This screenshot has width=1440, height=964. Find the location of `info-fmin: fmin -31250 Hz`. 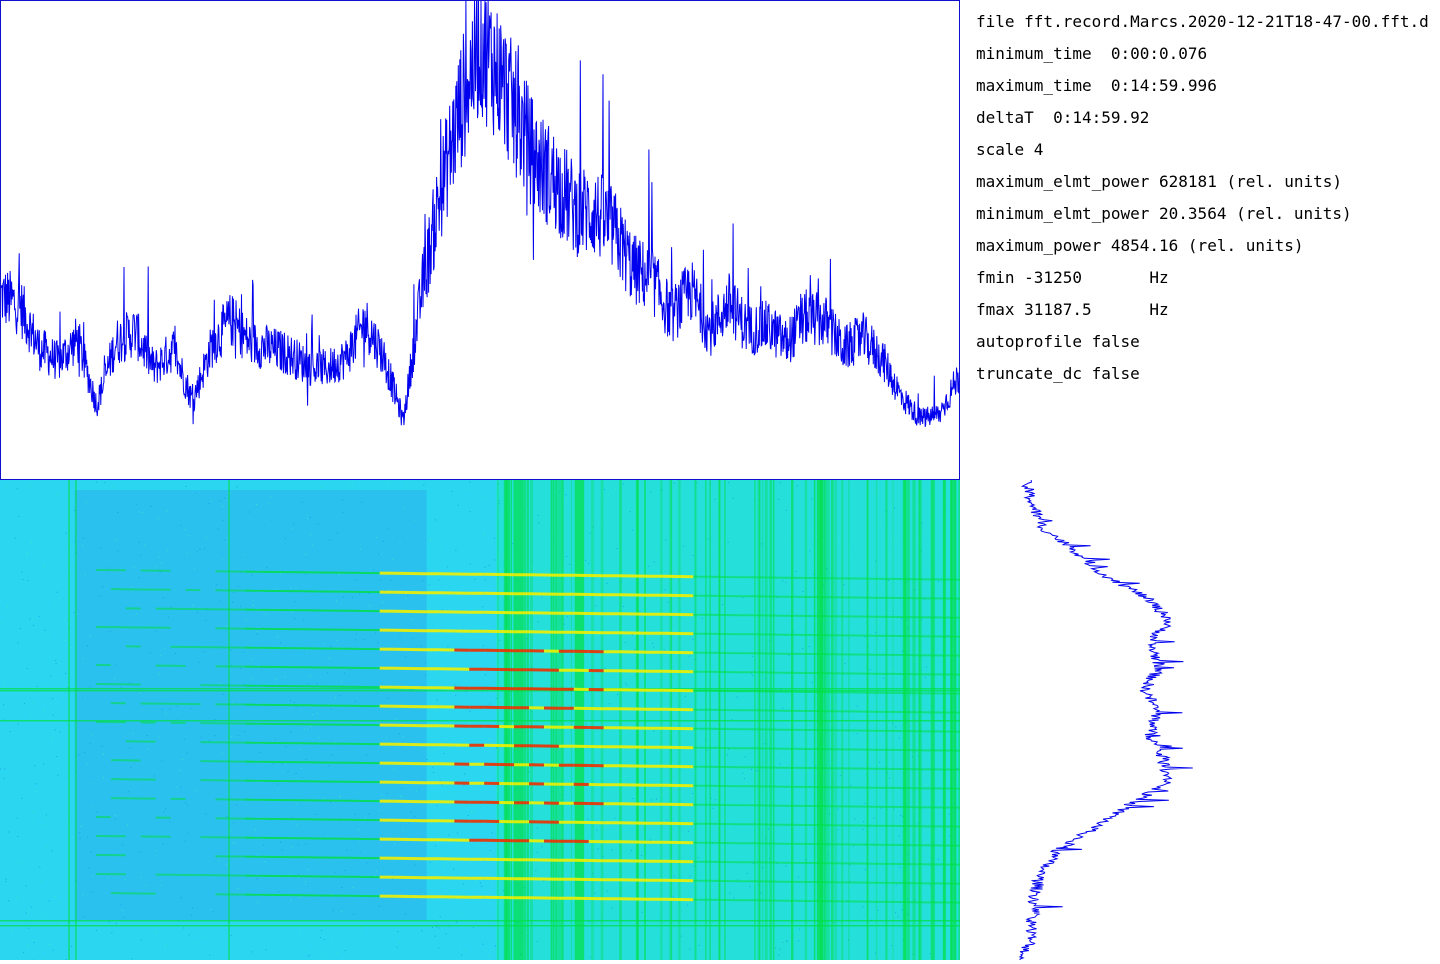

info-fmin: fmin -31250 Hz is located at coordinates (1208, 282).